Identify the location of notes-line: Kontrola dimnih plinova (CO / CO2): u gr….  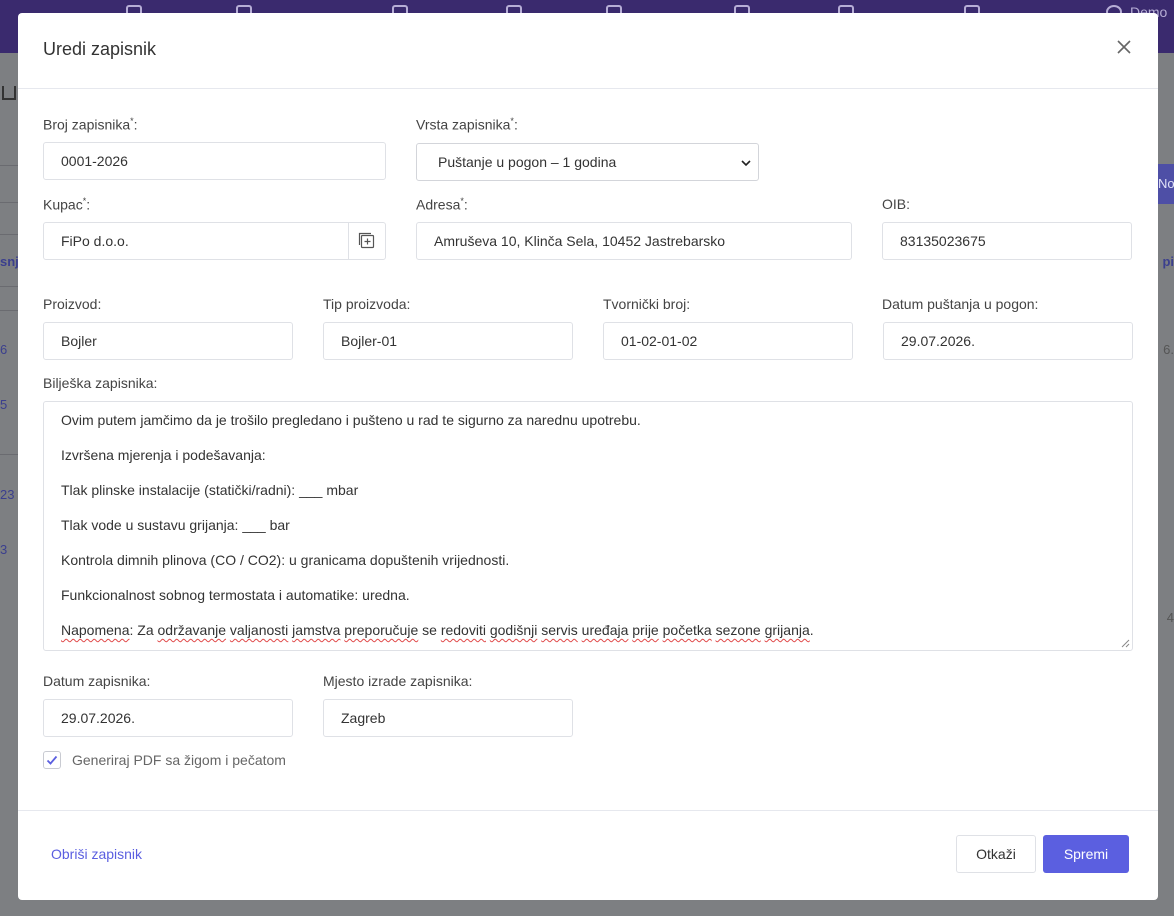
(285, 560).